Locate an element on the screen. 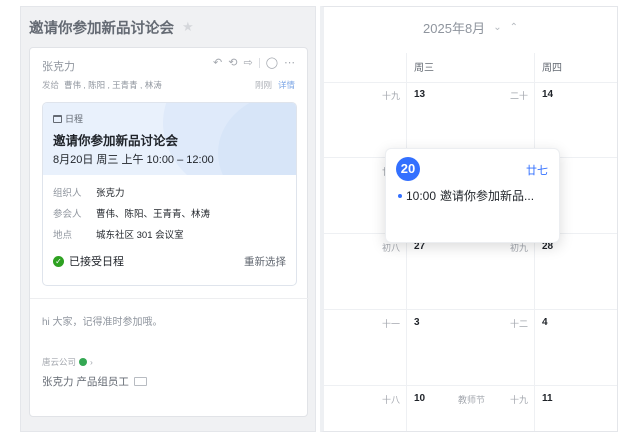 This screenshot has width=634, height=444. calendar-header: 2025年8月 ⌄ ⌃ is located at coordinates (470, 27).